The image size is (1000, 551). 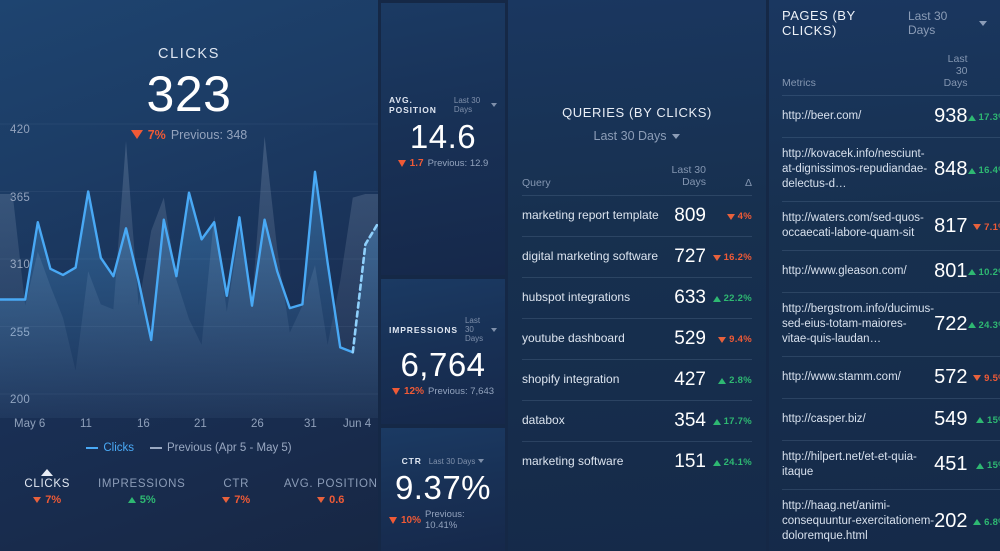 What do you see at coordinates (595, 420) in the screenshot?
I see `row-label: databox` at bounding box center [595, 420].